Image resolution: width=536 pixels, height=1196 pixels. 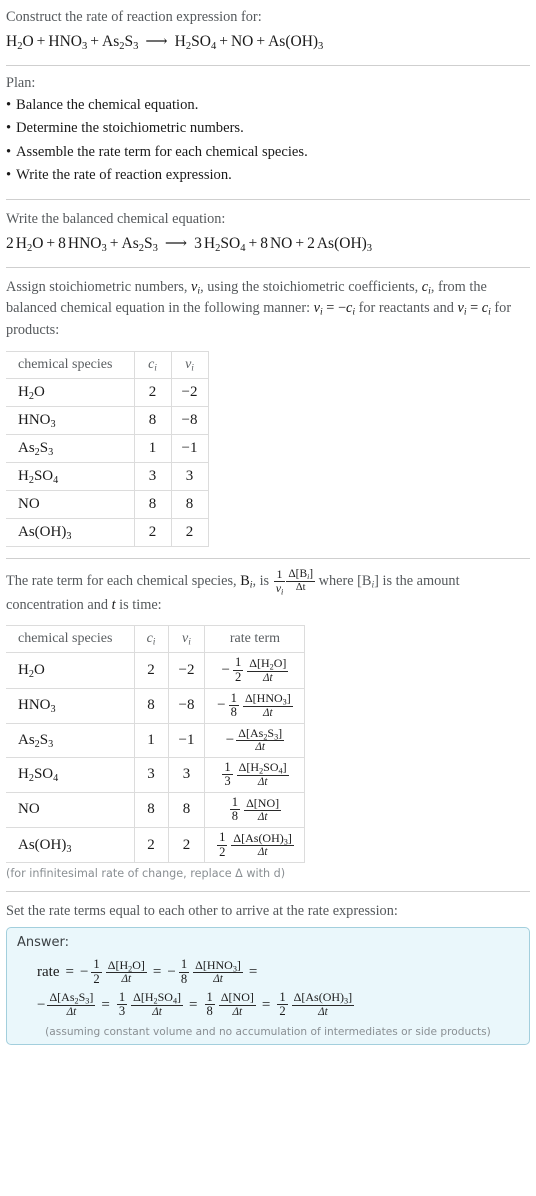 What do you see at coordinates (70, 810) in the screenshot?
I see `species-cell: NO` at bounding box center [70, 810].